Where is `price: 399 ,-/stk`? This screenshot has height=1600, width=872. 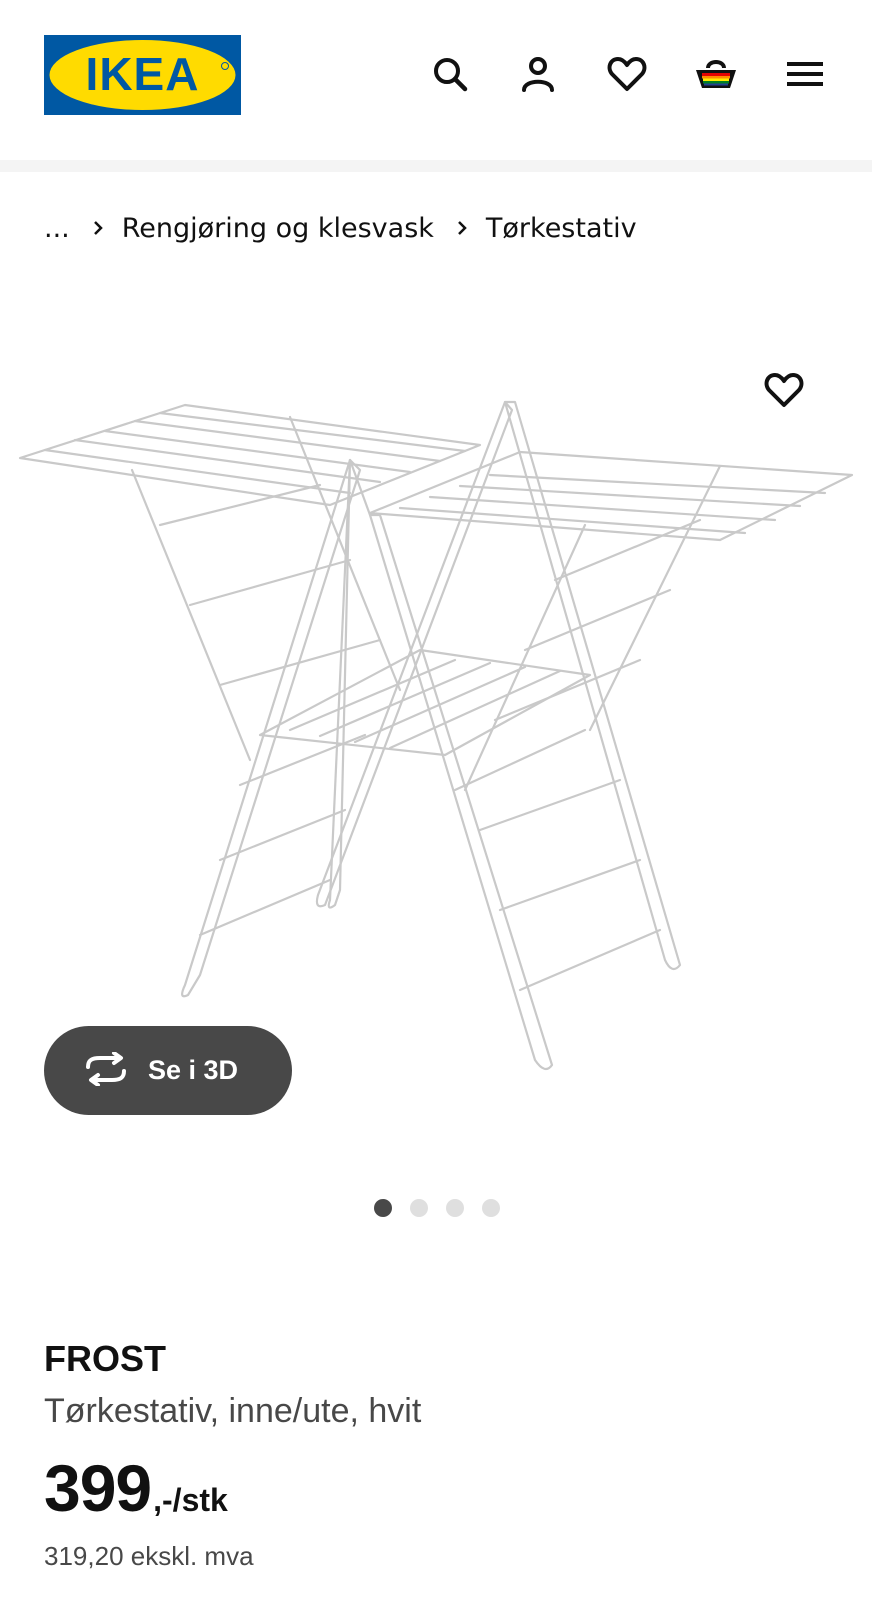
price: 399 ,-/stk is located at coordinates (136, 1488).